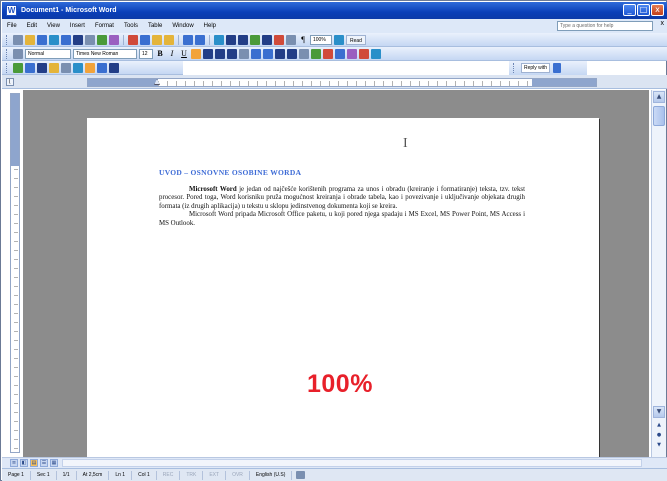 The image size is (667, 481). Describe the element at coordinates (169, 475) in the screenshot. I see `status-rec: REC` at that location.